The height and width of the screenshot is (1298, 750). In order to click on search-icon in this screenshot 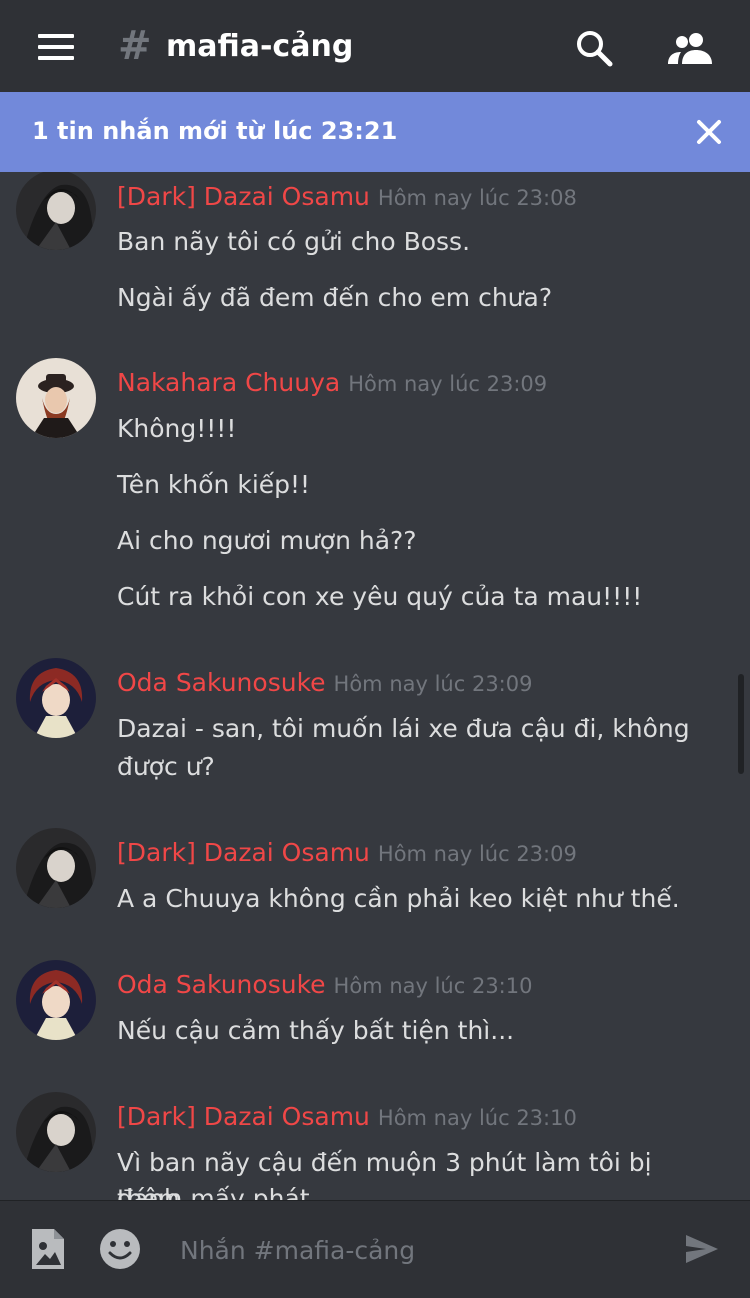, I will do `click(594, 48)`.